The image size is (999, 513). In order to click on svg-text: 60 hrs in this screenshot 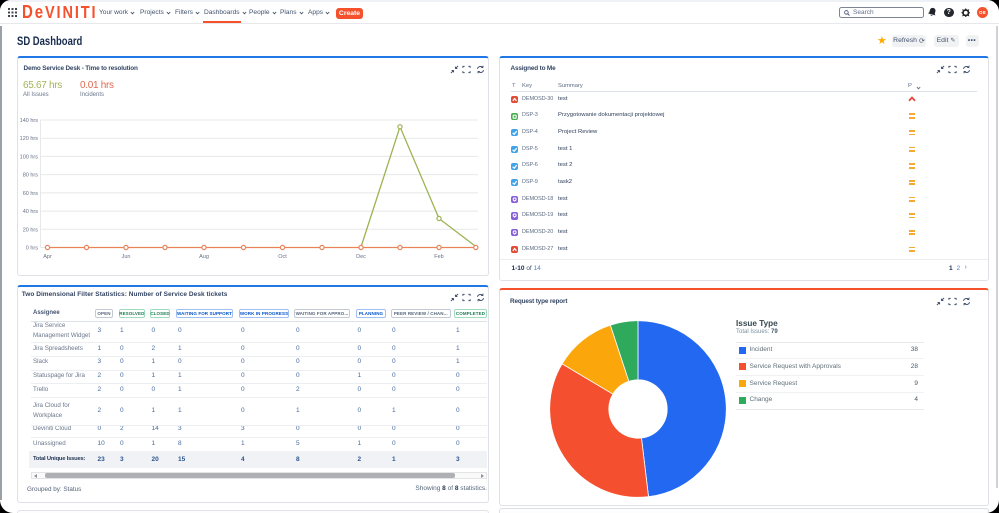, I will do `click(31, 194)`.